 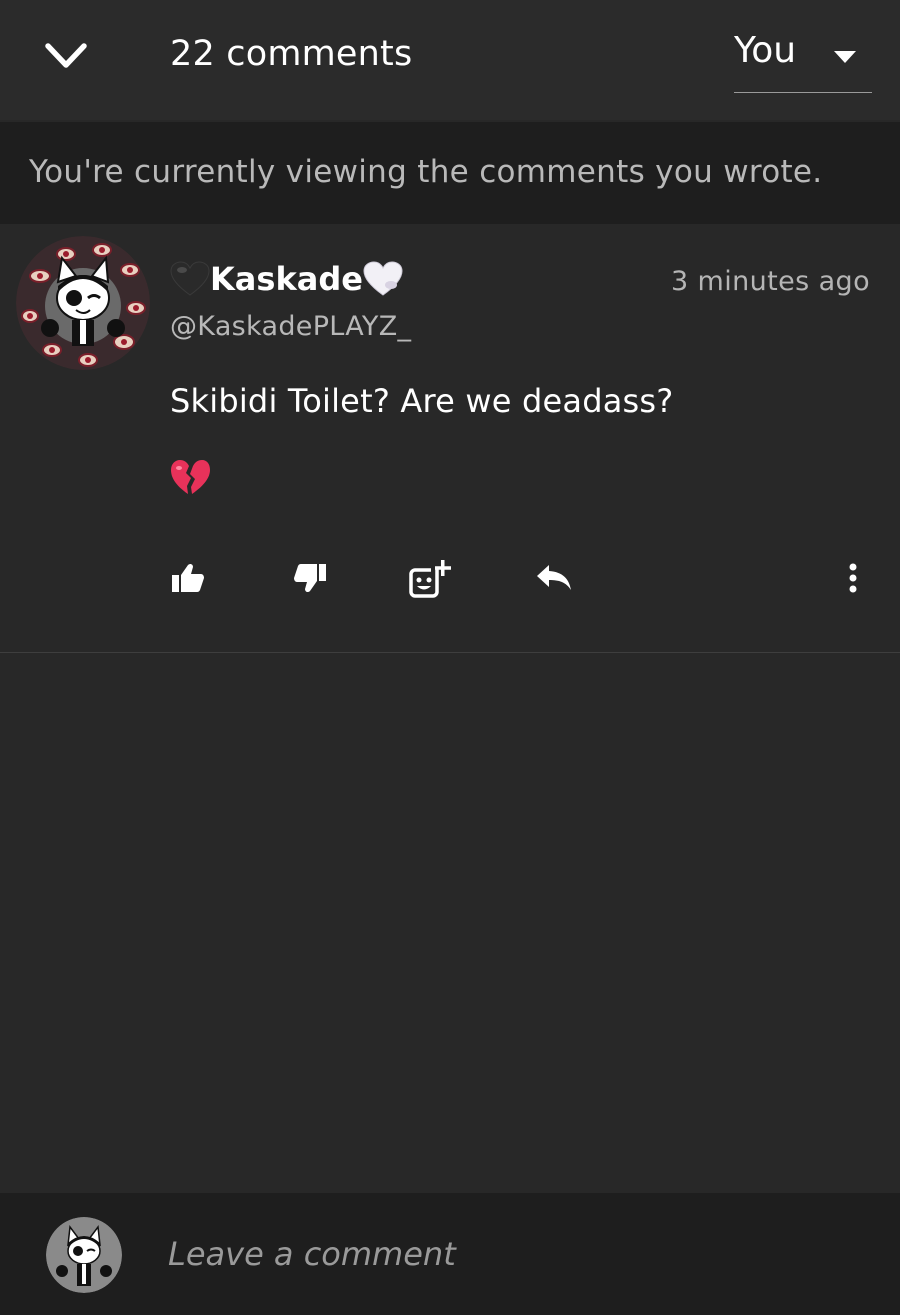 What do you see at coordinates (770, 281) in the screenshot?
I see `comment-timestamp: 3 minutes ago` at bounding box center [770, 281].